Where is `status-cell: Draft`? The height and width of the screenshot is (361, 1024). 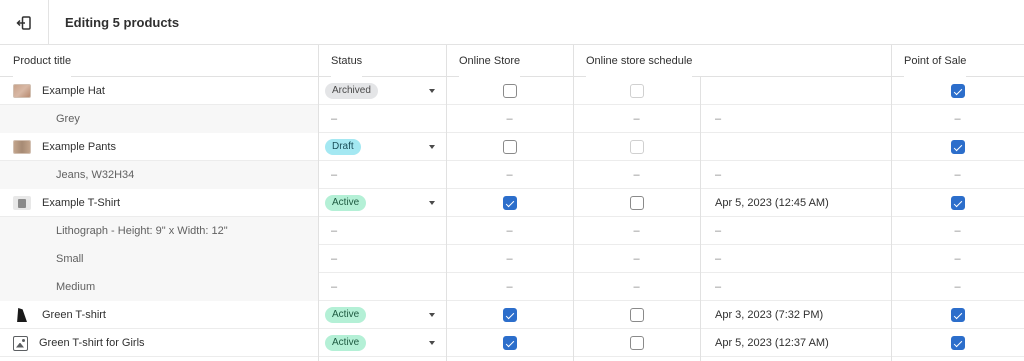
status-cell: Draft is located at coordinates (382, 147).